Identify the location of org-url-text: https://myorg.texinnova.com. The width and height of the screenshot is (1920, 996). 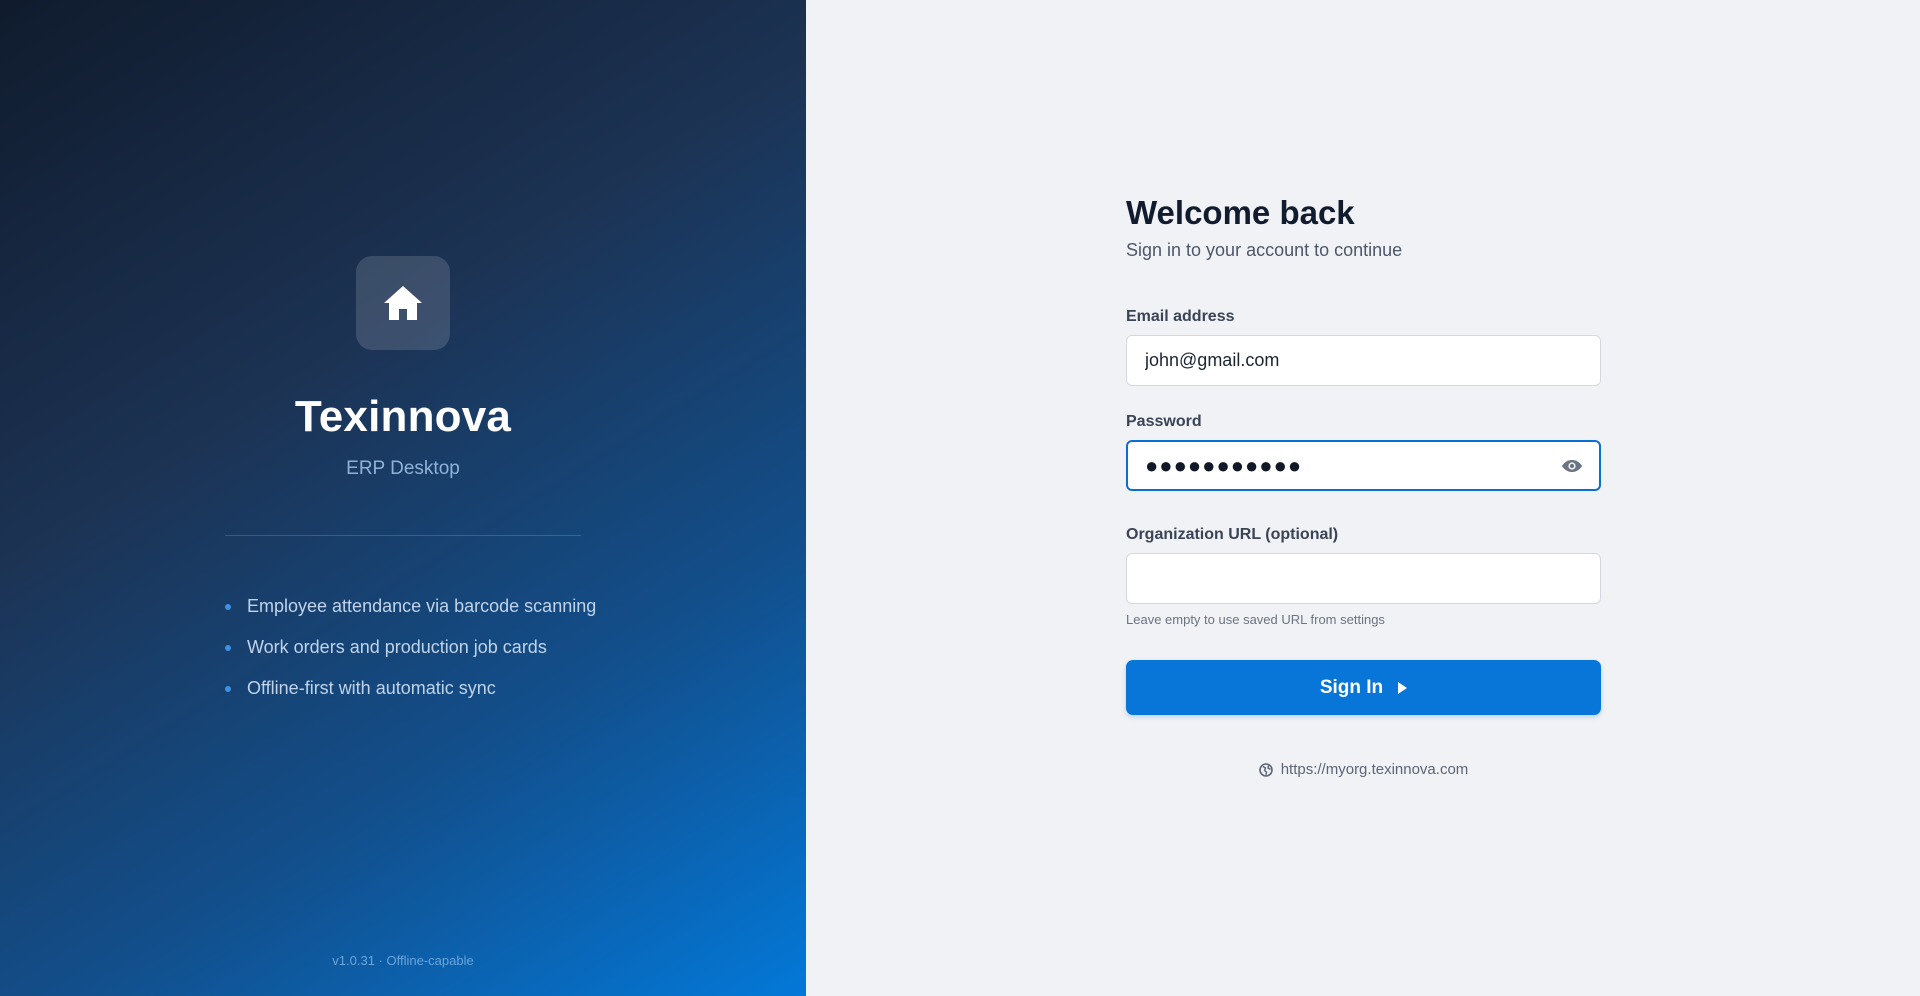
(1374, 769).